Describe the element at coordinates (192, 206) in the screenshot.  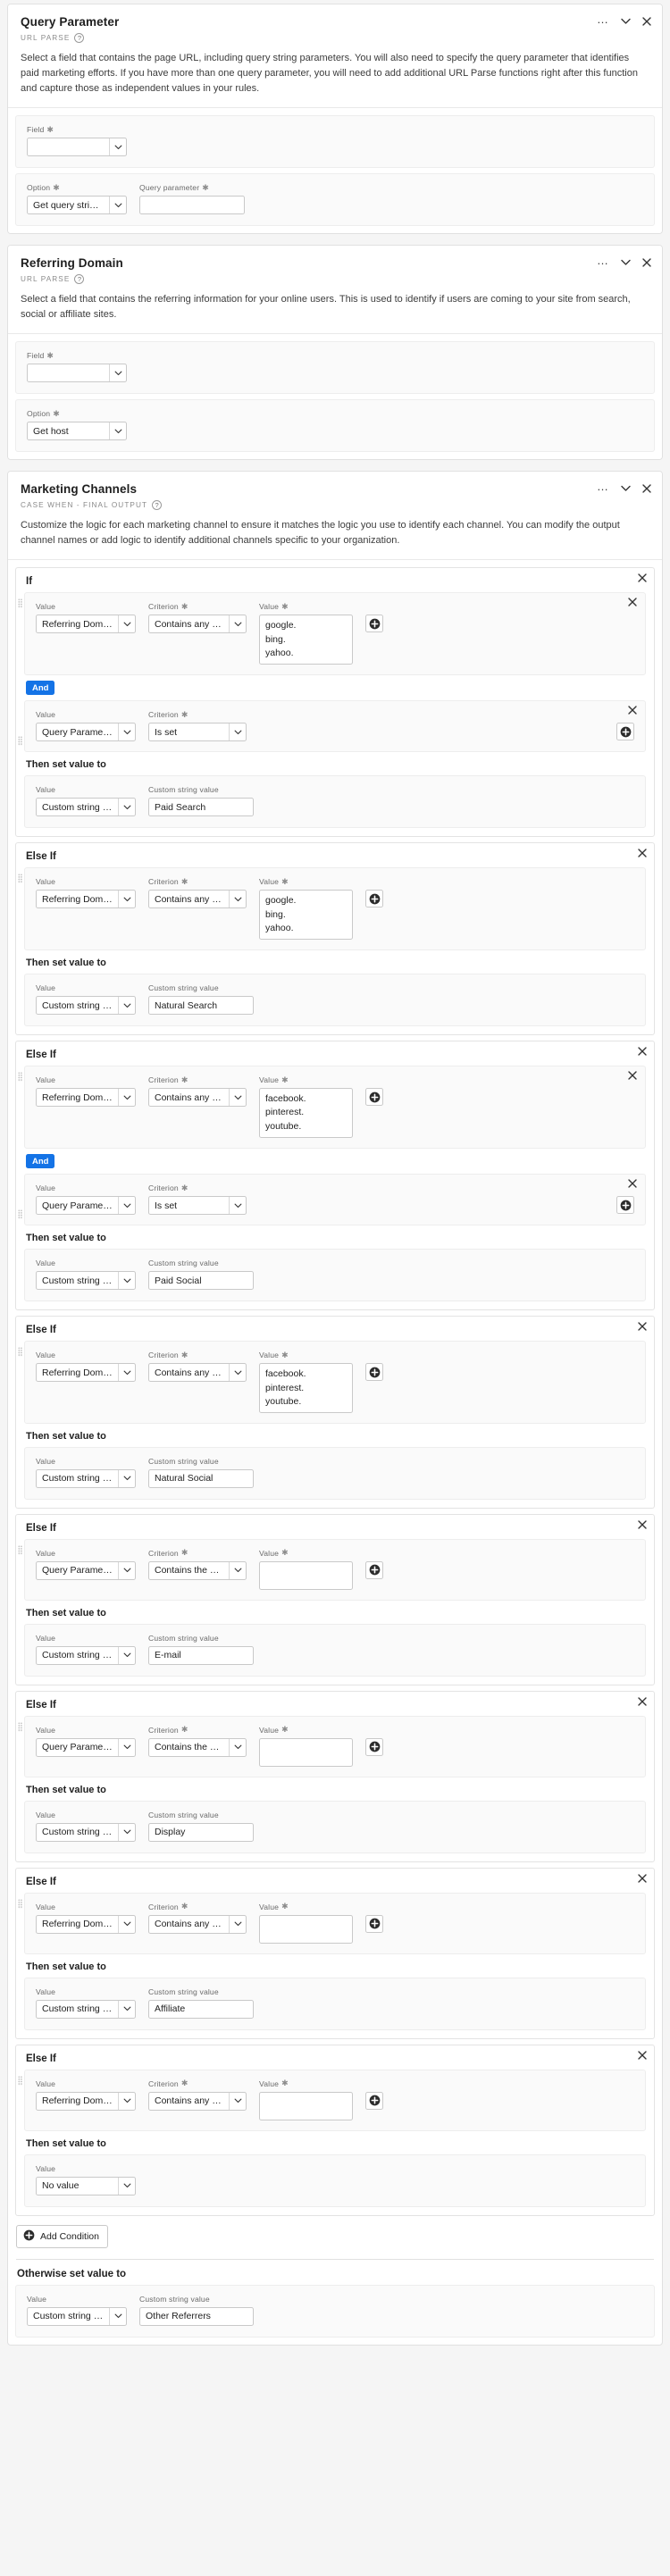
I see `query-parameter-input` at that location.